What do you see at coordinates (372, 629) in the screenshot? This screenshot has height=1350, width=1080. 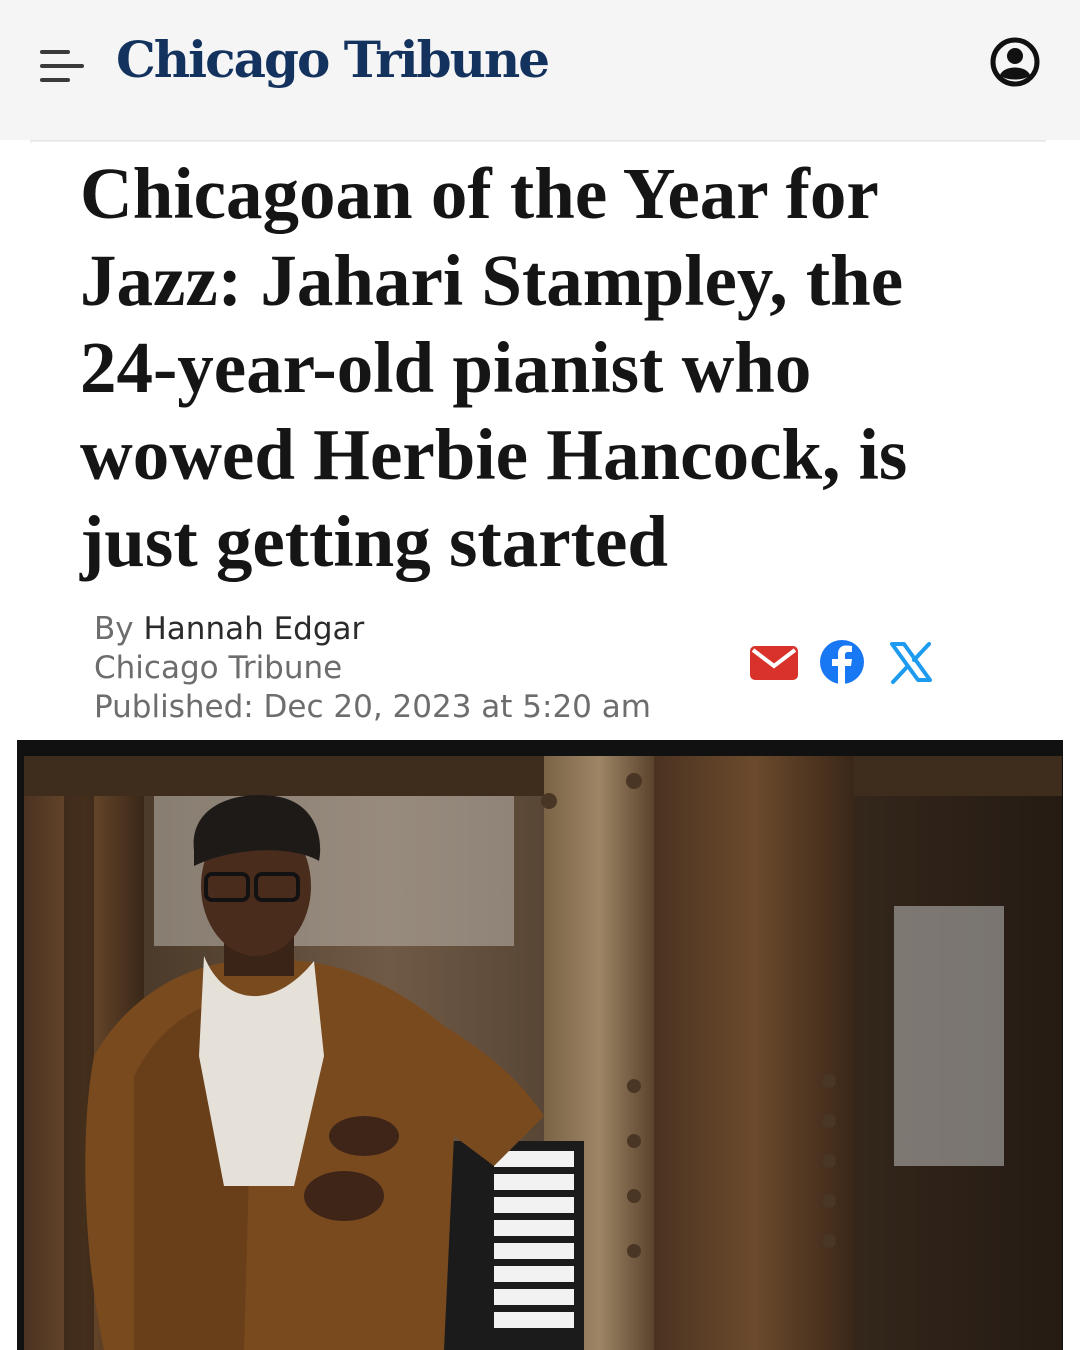 I see `author-line: By Hannah Edgar` at bounding box center [372, 629].